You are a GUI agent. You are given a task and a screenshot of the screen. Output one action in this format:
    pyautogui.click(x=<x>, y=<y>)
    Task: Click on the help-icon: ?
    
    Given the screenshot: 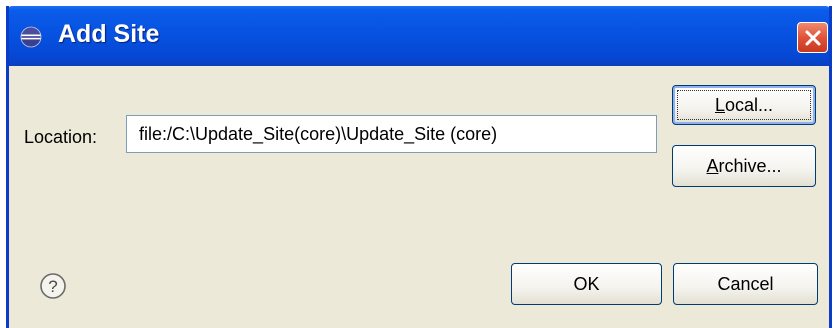 What is the action you would take?
    pyautogui.click(x=53, y=286)
    